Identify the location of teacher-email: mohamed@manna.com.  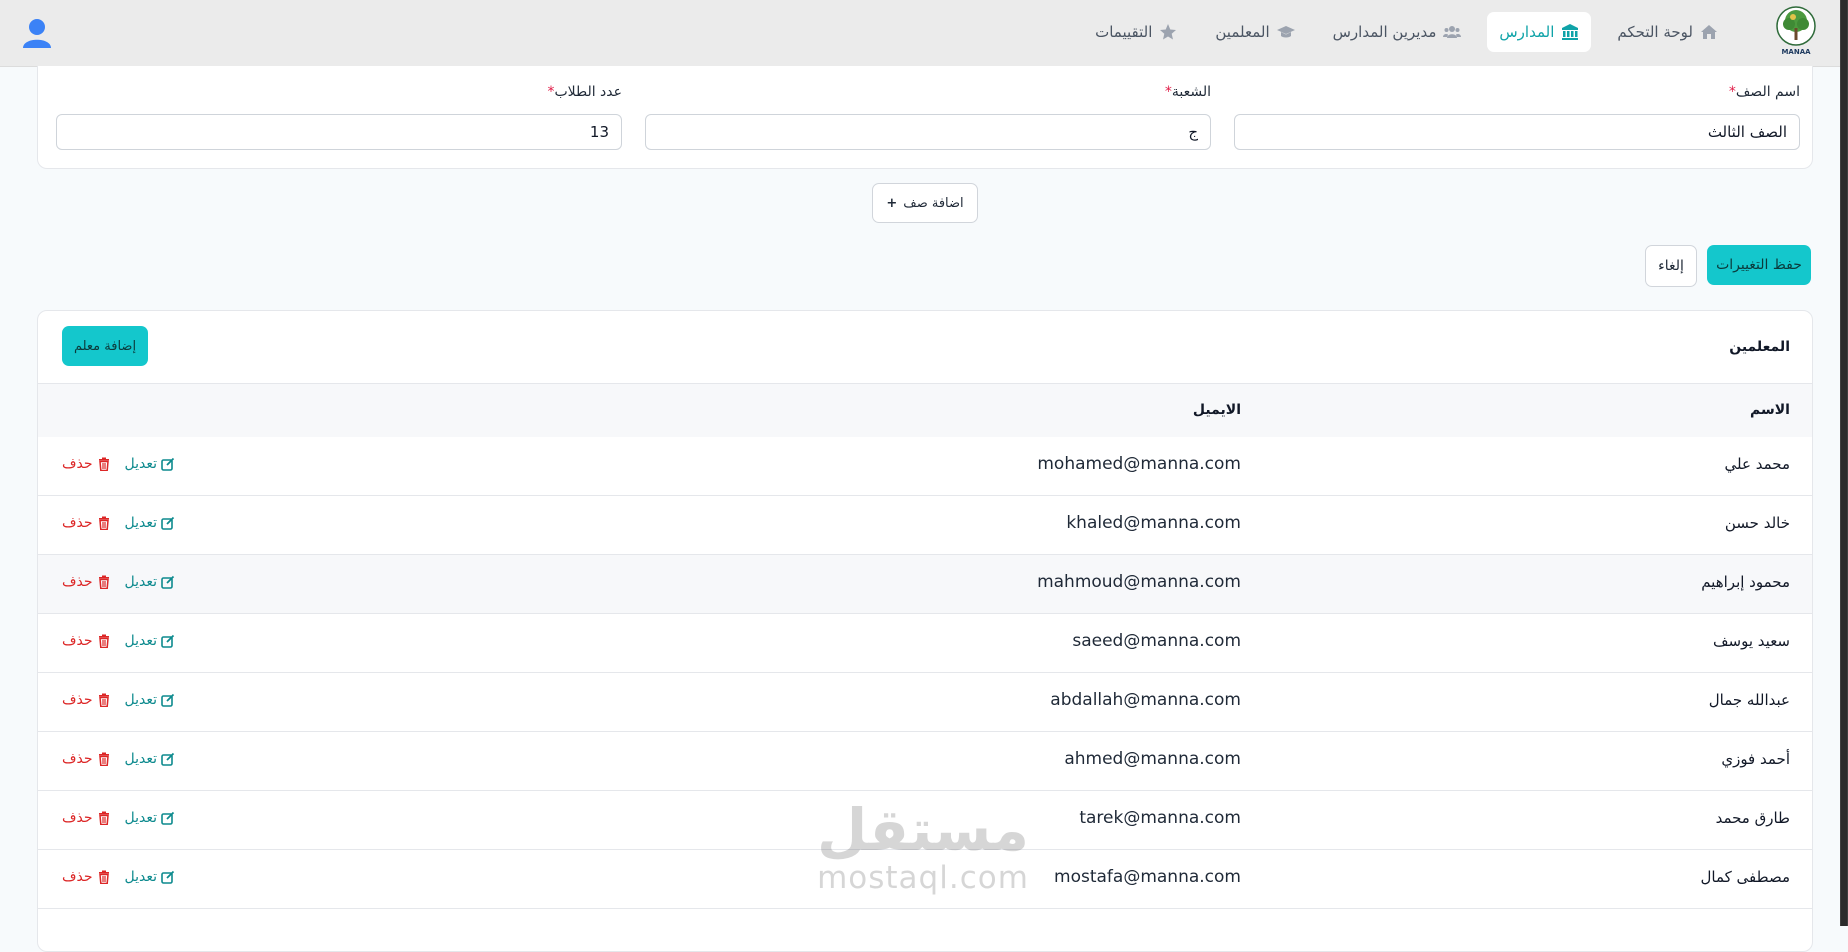
(1139, 464).